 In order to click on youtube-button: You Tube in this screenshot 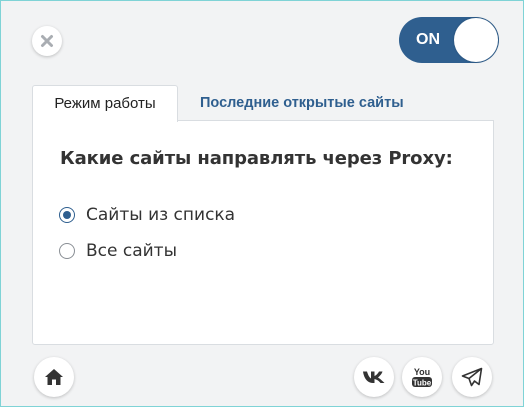, I will do `click(422, 377)`.